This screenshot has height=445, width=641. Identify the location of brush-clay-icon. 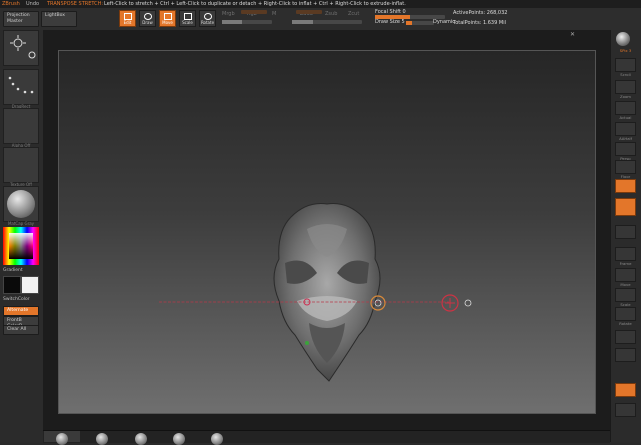
(141, 439).